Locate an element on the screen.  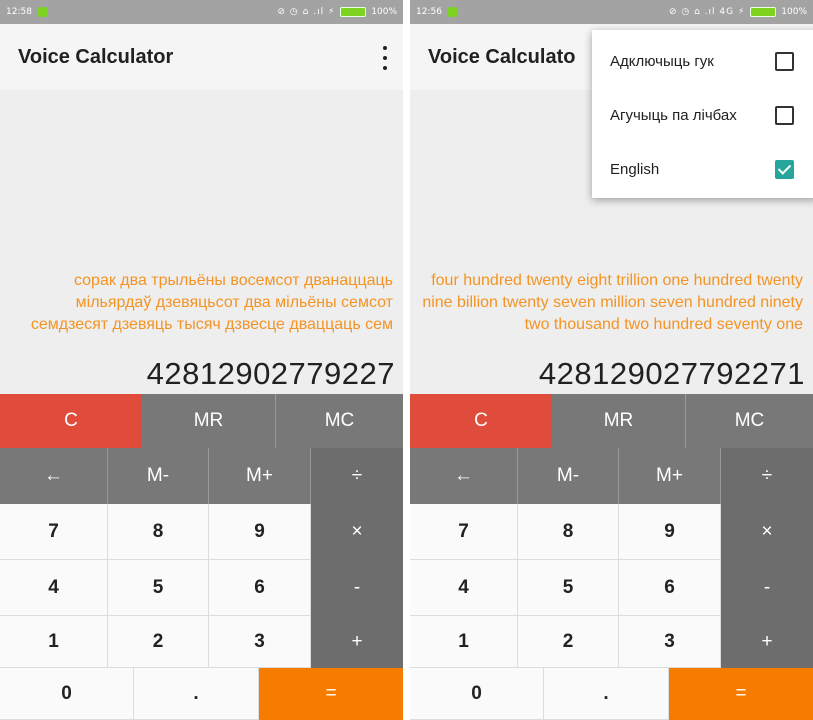
status-bar: 12:56 ⊘ ◷ ⌂ .ıl 4G ⚡ 100% is located at coordinates (611, 12).